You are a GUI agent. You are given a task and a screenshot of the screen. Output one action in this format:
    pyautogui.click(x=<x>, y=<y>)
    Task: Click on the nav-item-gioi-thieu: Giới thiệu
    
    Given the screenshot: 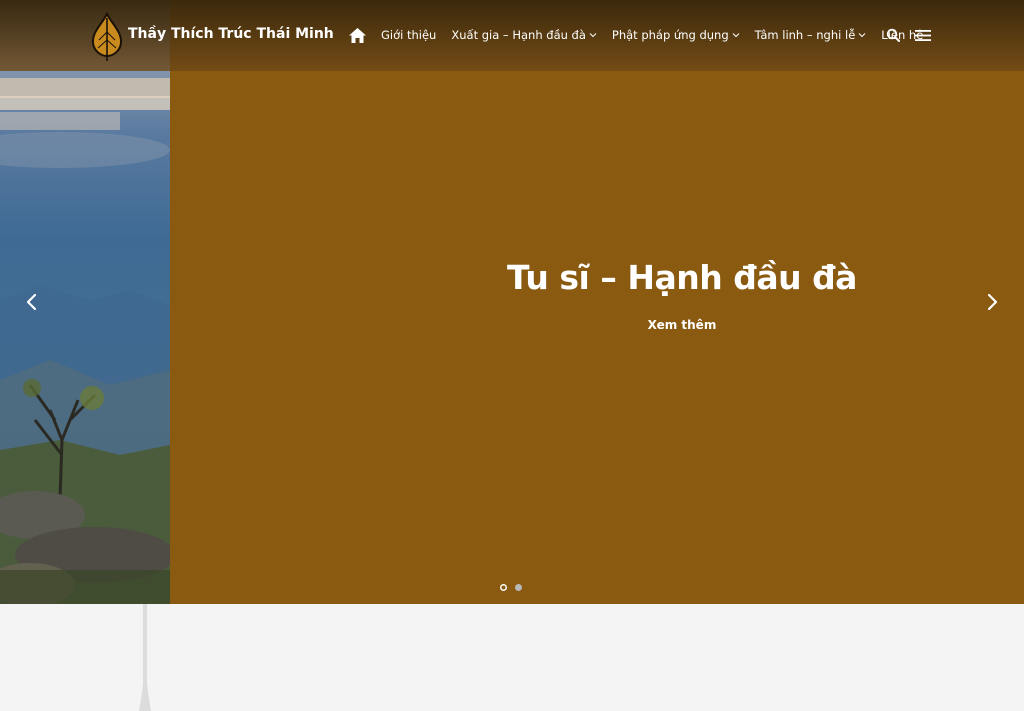 What is the action you would take?
    pyautogui.click(x=408, y=35)
    